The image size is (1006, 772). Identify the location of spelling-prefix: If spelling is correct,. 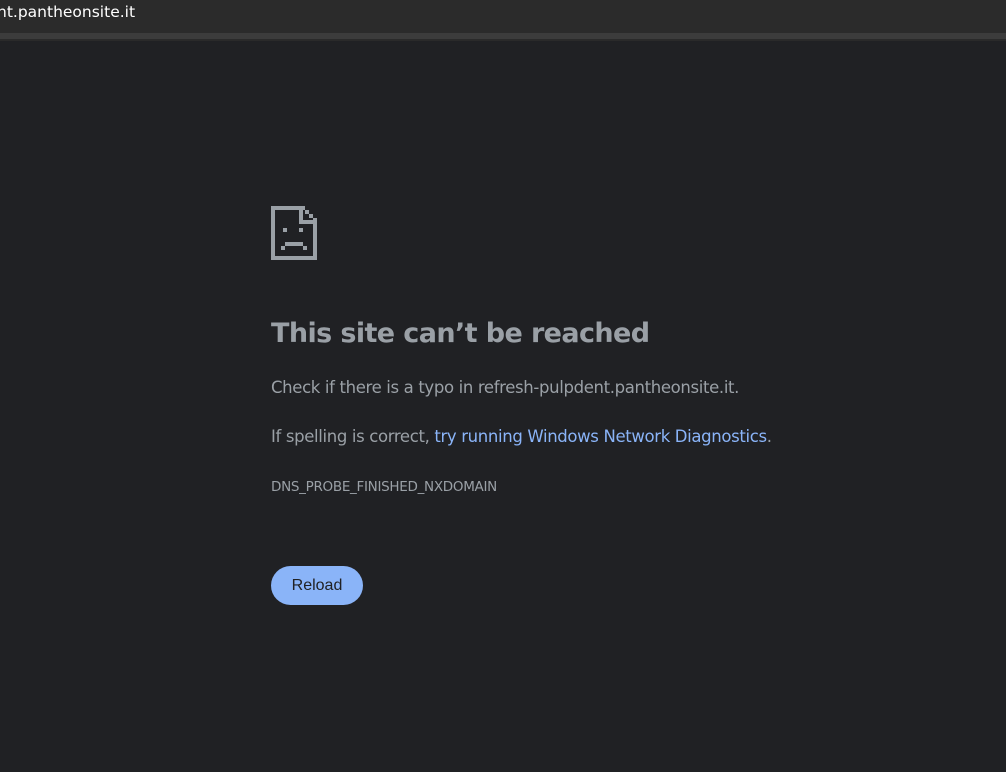
(353, 436).